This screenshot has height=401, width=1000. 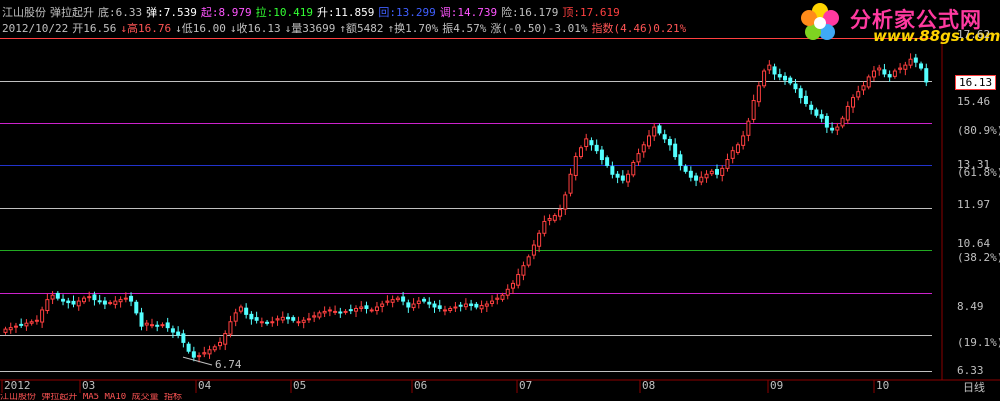 I want to click on date-tick-3: 05, so click(x=300, y=385).